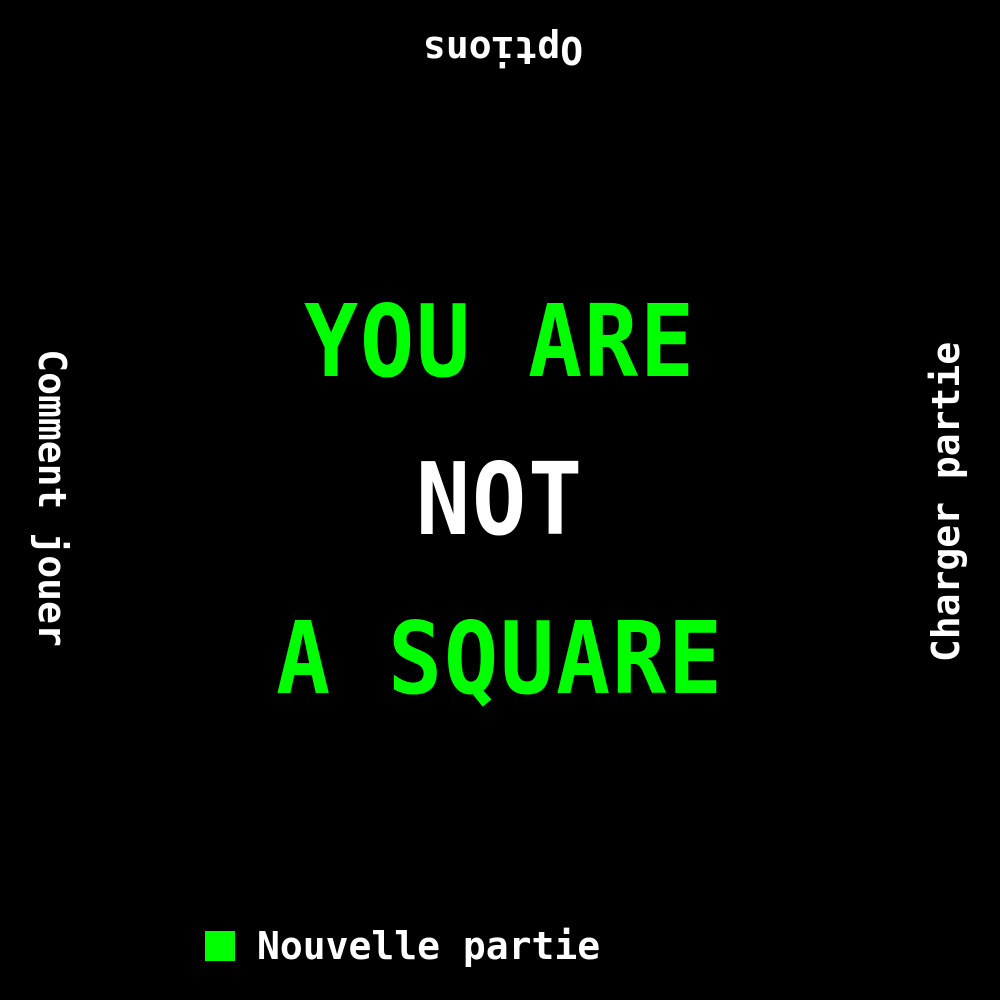  What do you see at coordinates (500, 658) in the screenshot?
I see `title-line-3: A SQUARE` at bounding box center [500, 658].